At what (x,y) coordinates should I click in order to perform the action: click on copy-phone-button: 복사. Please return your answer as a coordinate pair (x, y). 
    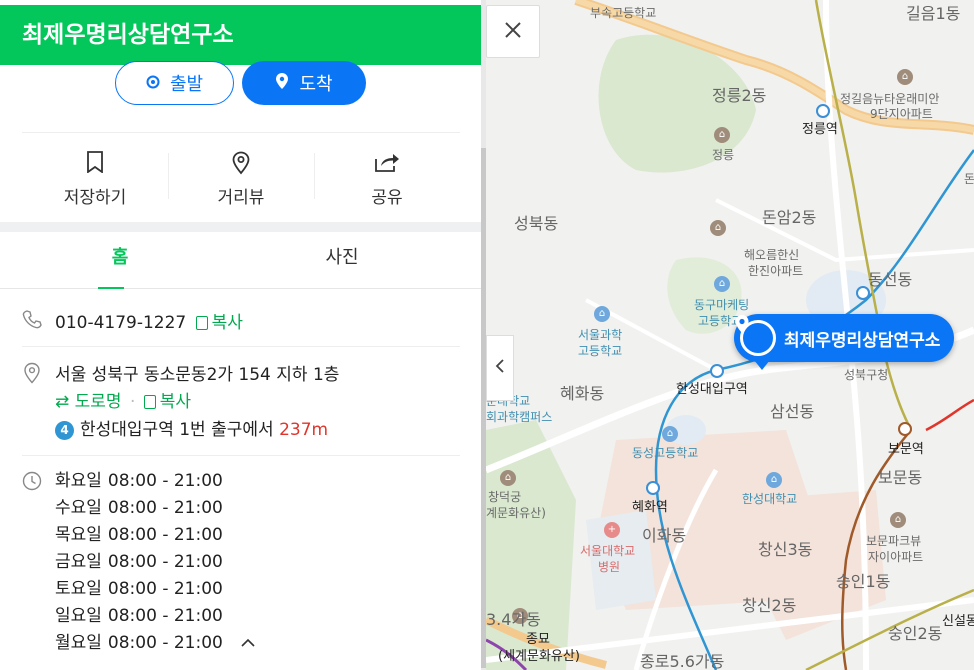
    Looking at the image, I should click on (219, 323).